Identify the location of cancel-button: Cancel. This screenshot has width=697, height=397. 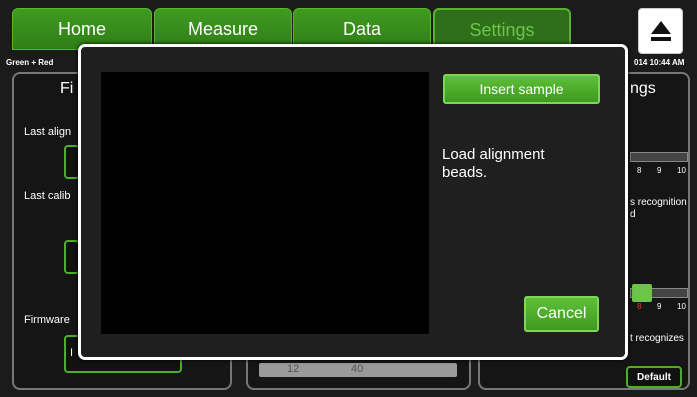
(561, 314).